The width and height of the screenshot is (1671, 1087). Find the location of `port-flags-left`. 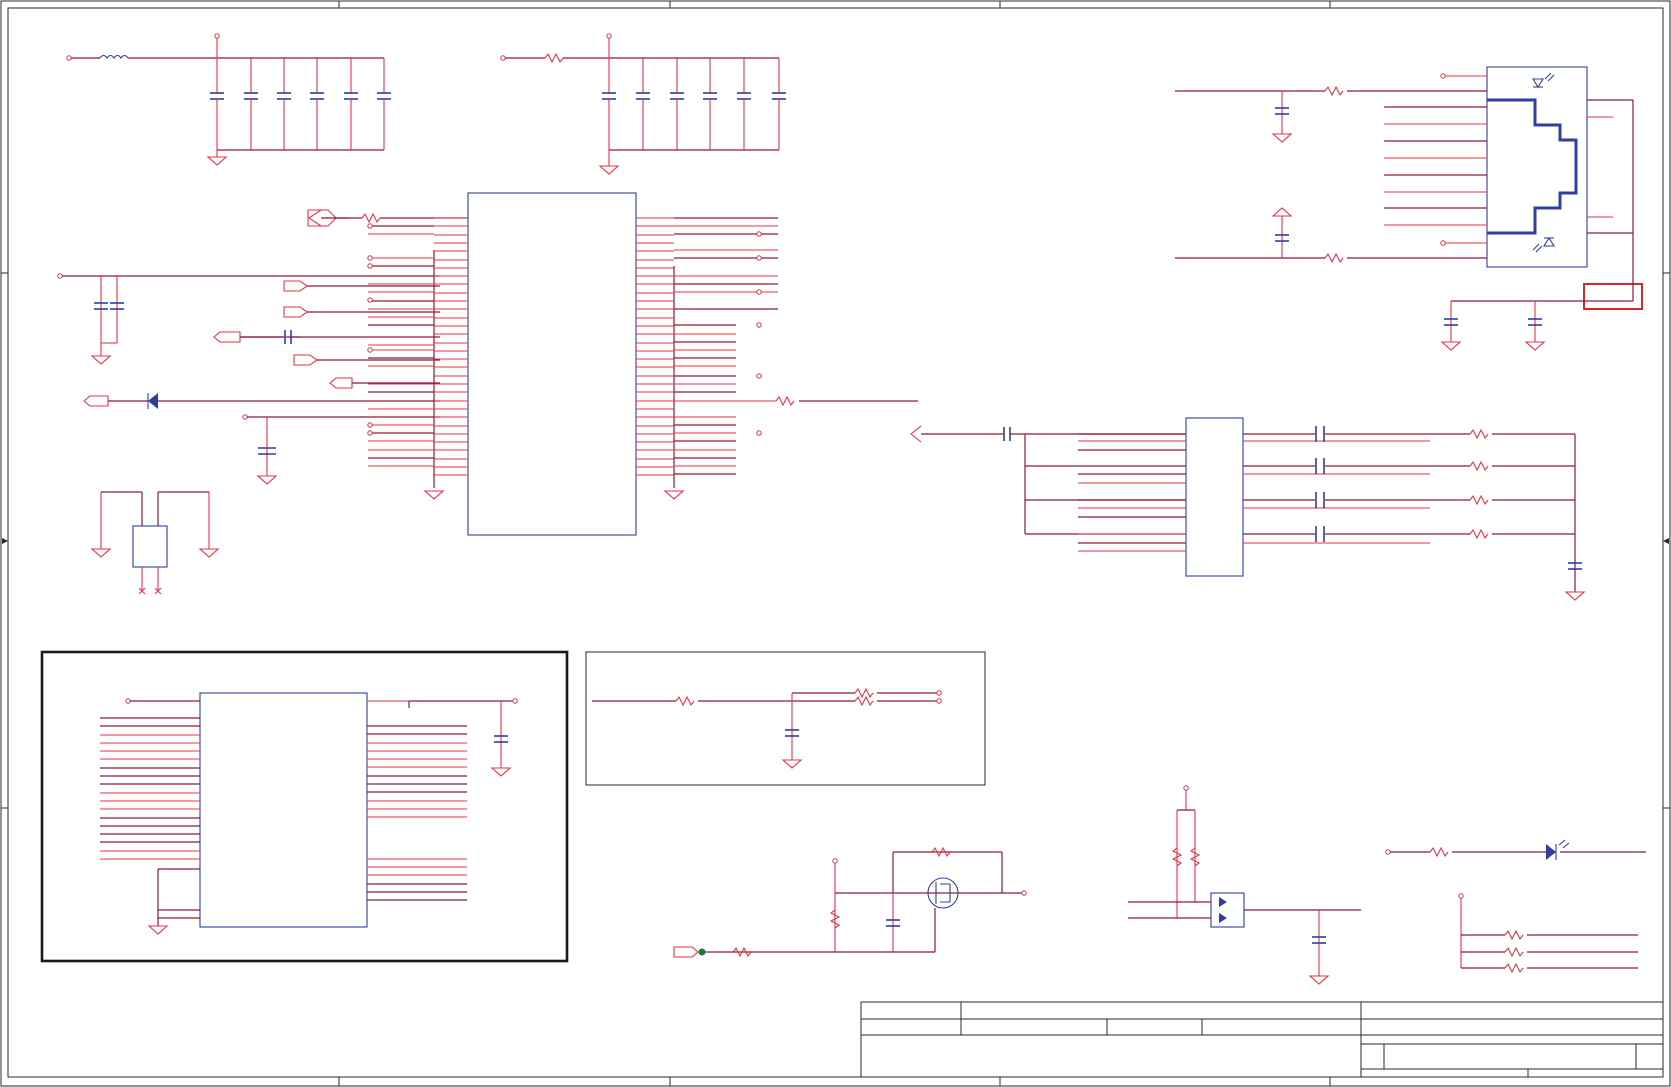

port-flags-left is located at coordinates (261, 343).